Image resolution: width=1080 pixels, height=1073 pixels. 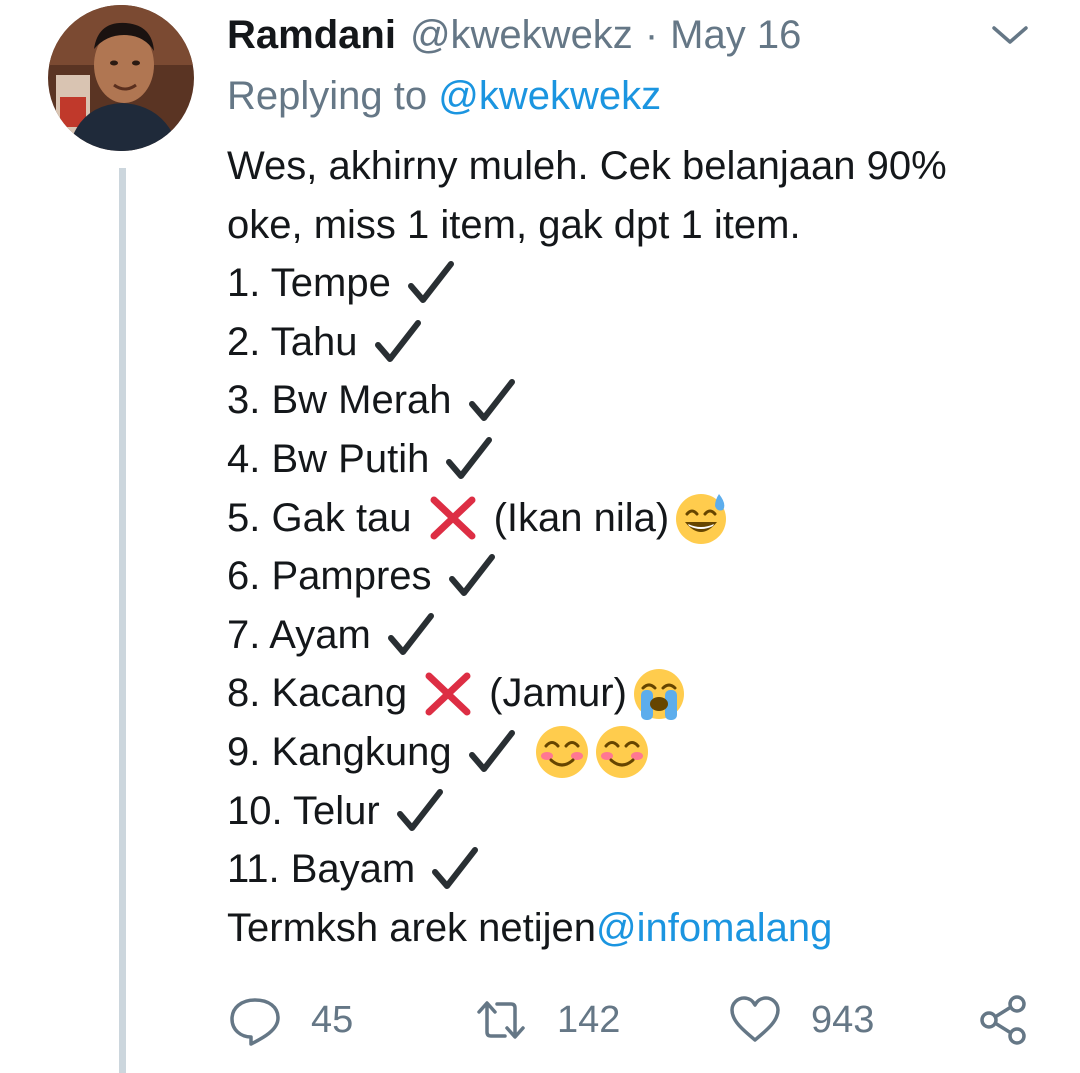 I want to click on list-item-label: 6. Pampres, so click(x=329, y=576).